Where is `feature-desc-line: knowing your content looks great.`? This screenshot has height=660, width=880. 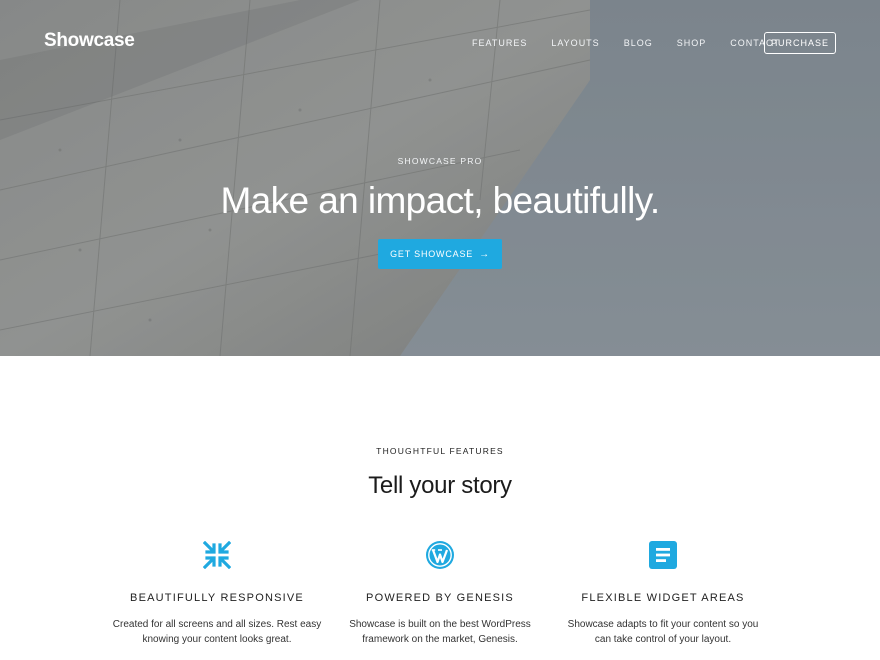
feature-desc-line: knowing your content looks great. is located at coordinates (217, 639).